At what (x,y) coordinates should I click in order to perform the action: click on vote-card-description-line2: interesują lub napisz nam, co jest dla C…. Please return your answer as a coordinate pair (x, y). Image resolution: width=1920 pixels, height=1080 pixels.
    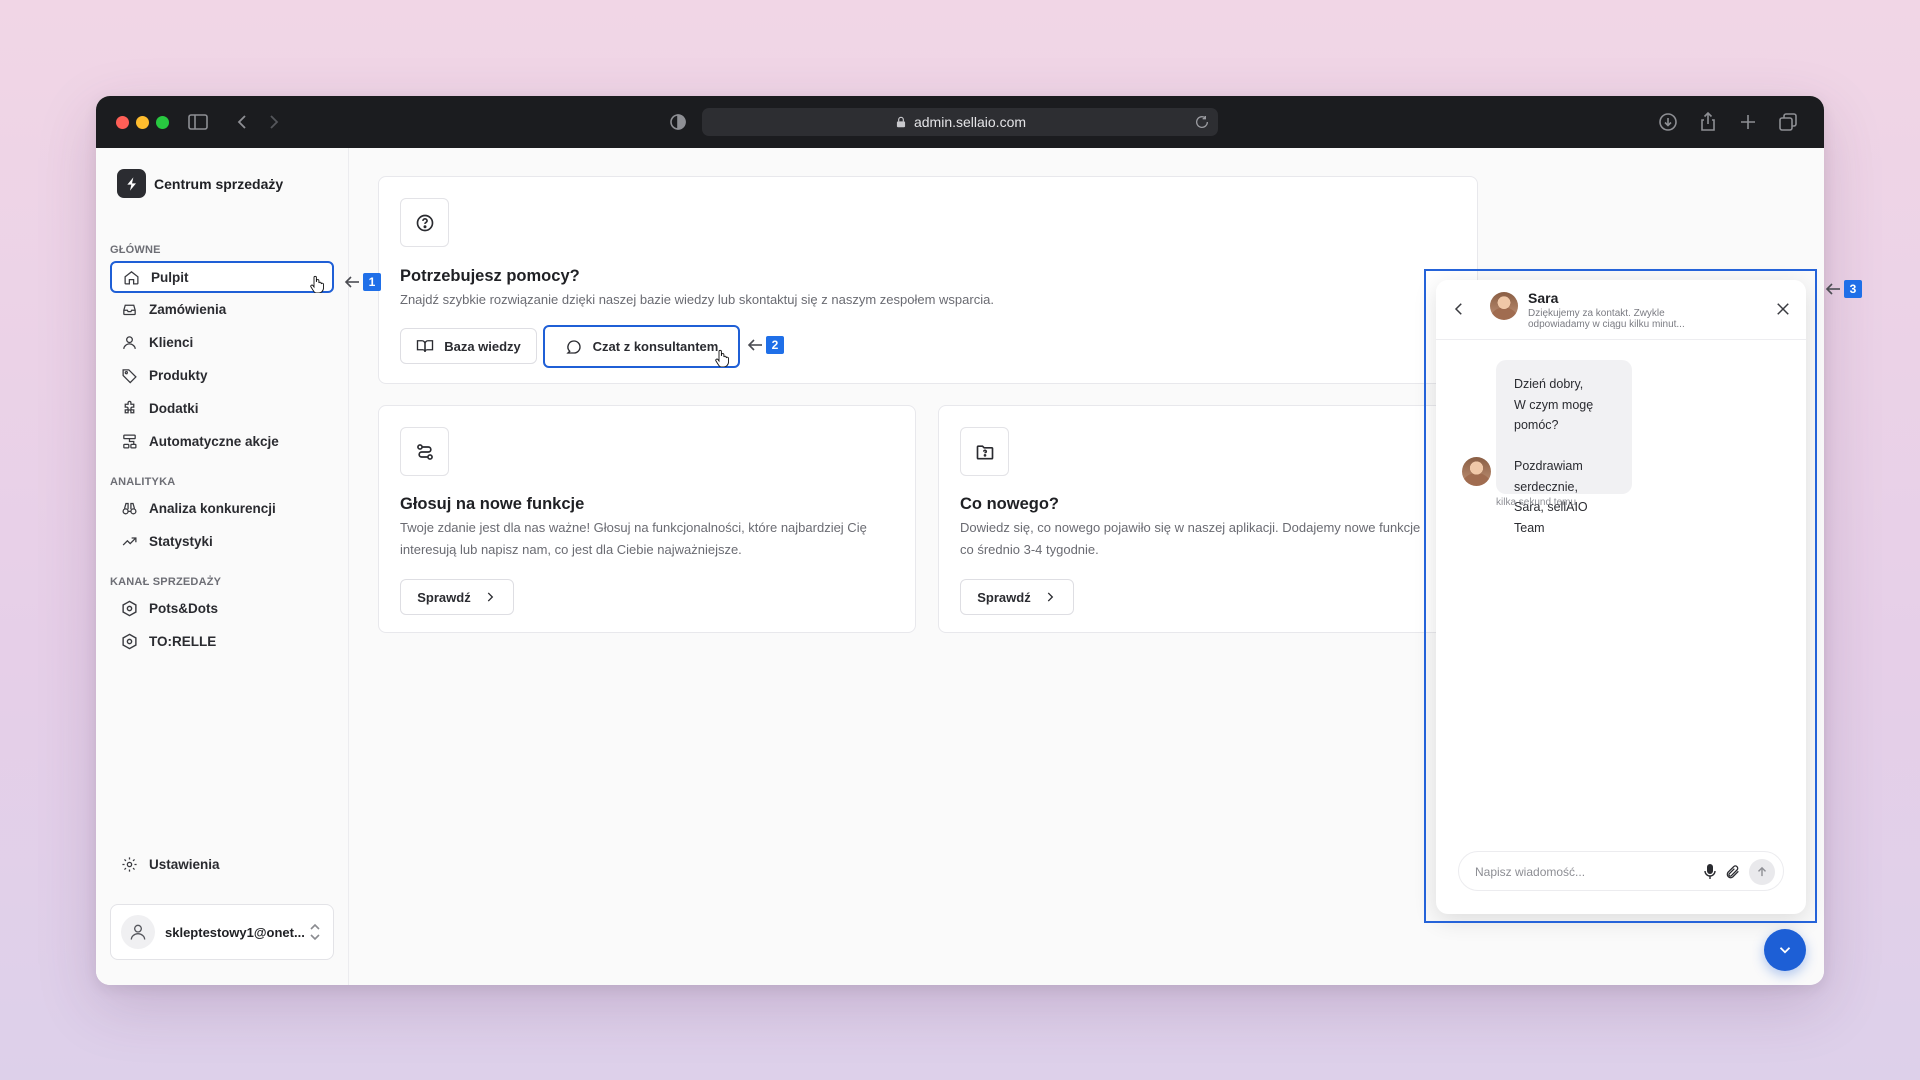
    Looking at the image, I should click on (571, 549).